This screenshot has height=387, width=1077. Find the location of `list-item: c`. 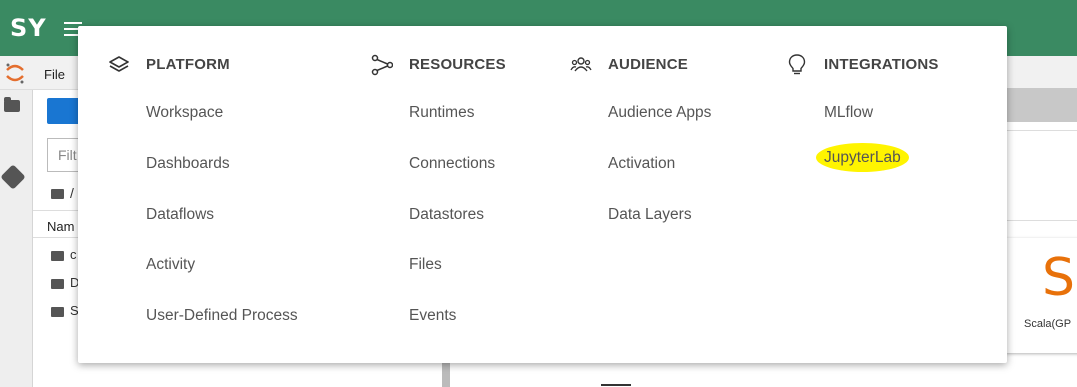

list-item: c is located at coordinates (66, 254).